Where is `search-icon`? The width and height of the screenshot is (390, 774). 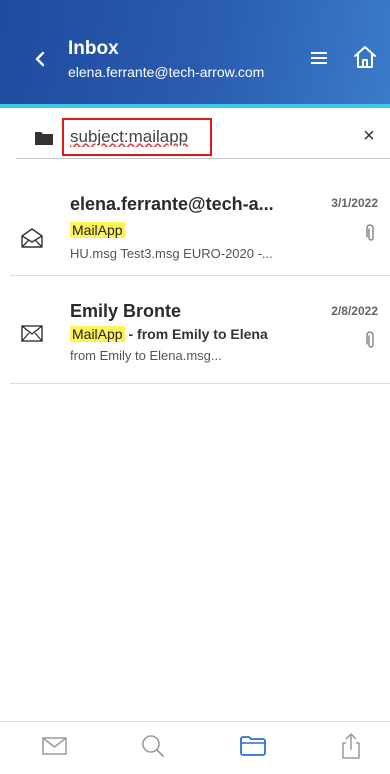 search-icon is located at coordinates (153, 746).